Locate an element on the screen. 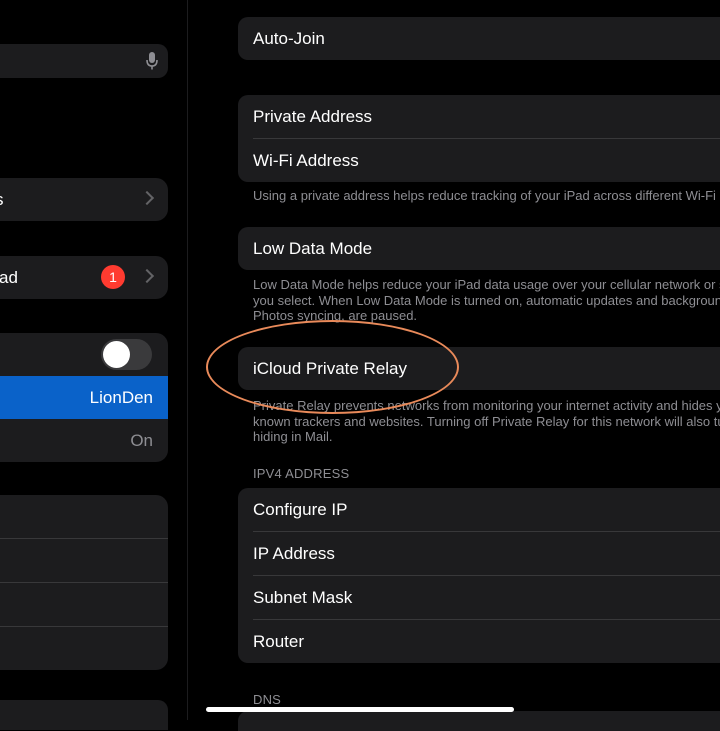 This screenshot has width=720, height=731. group-low-data: Low Data Mode is located at coordinates (479, 248).